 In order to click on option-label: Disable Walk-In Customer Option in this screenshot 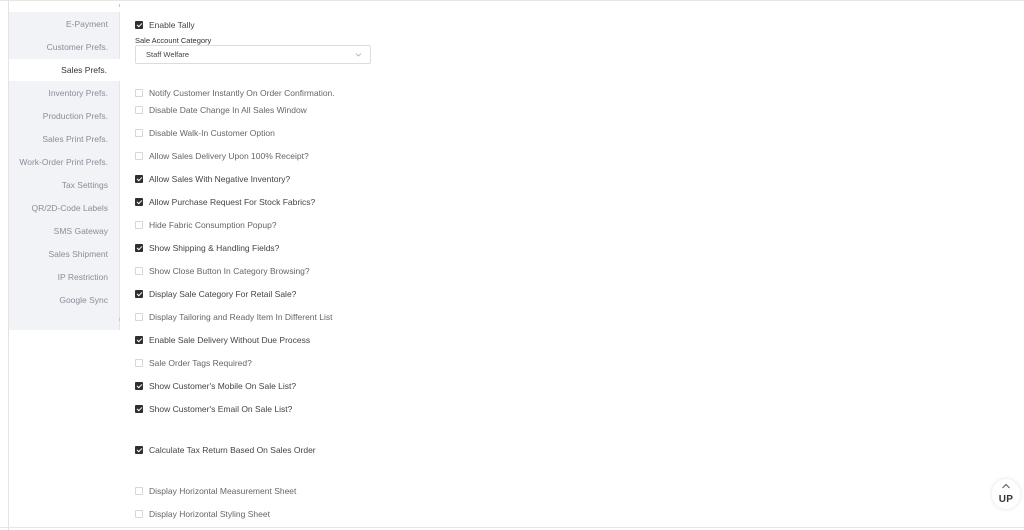, I will do `click(212, 133)`.